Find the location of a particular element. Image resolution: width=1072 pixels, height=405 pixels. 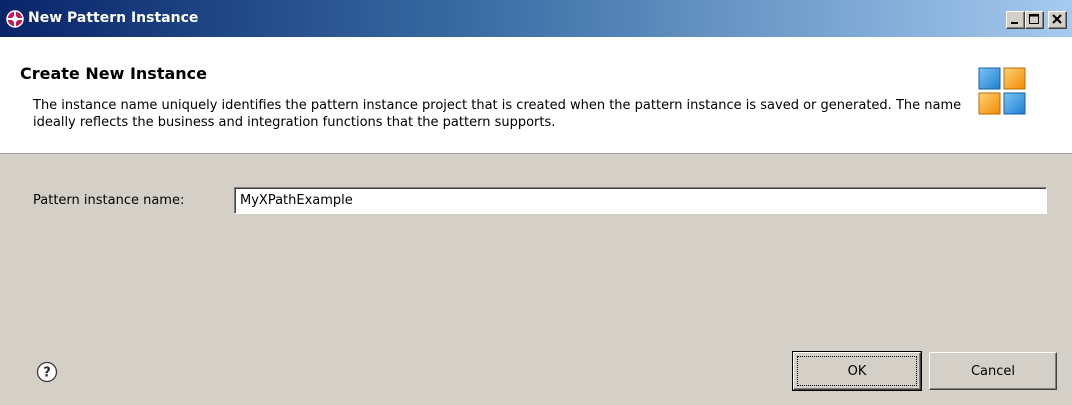

minimize-icon is located at coordinates (1014, 23).